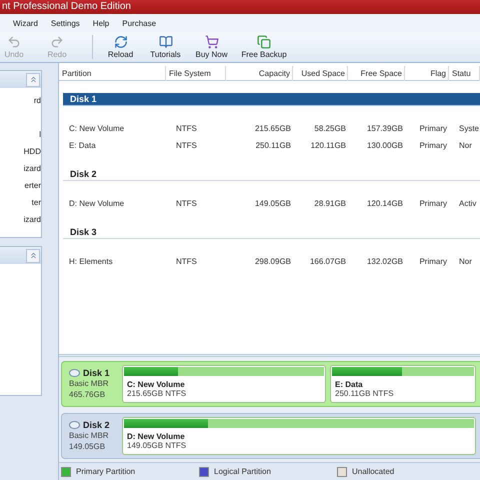  I want to click on partition-name: D: New Volume, so click(156, 436).